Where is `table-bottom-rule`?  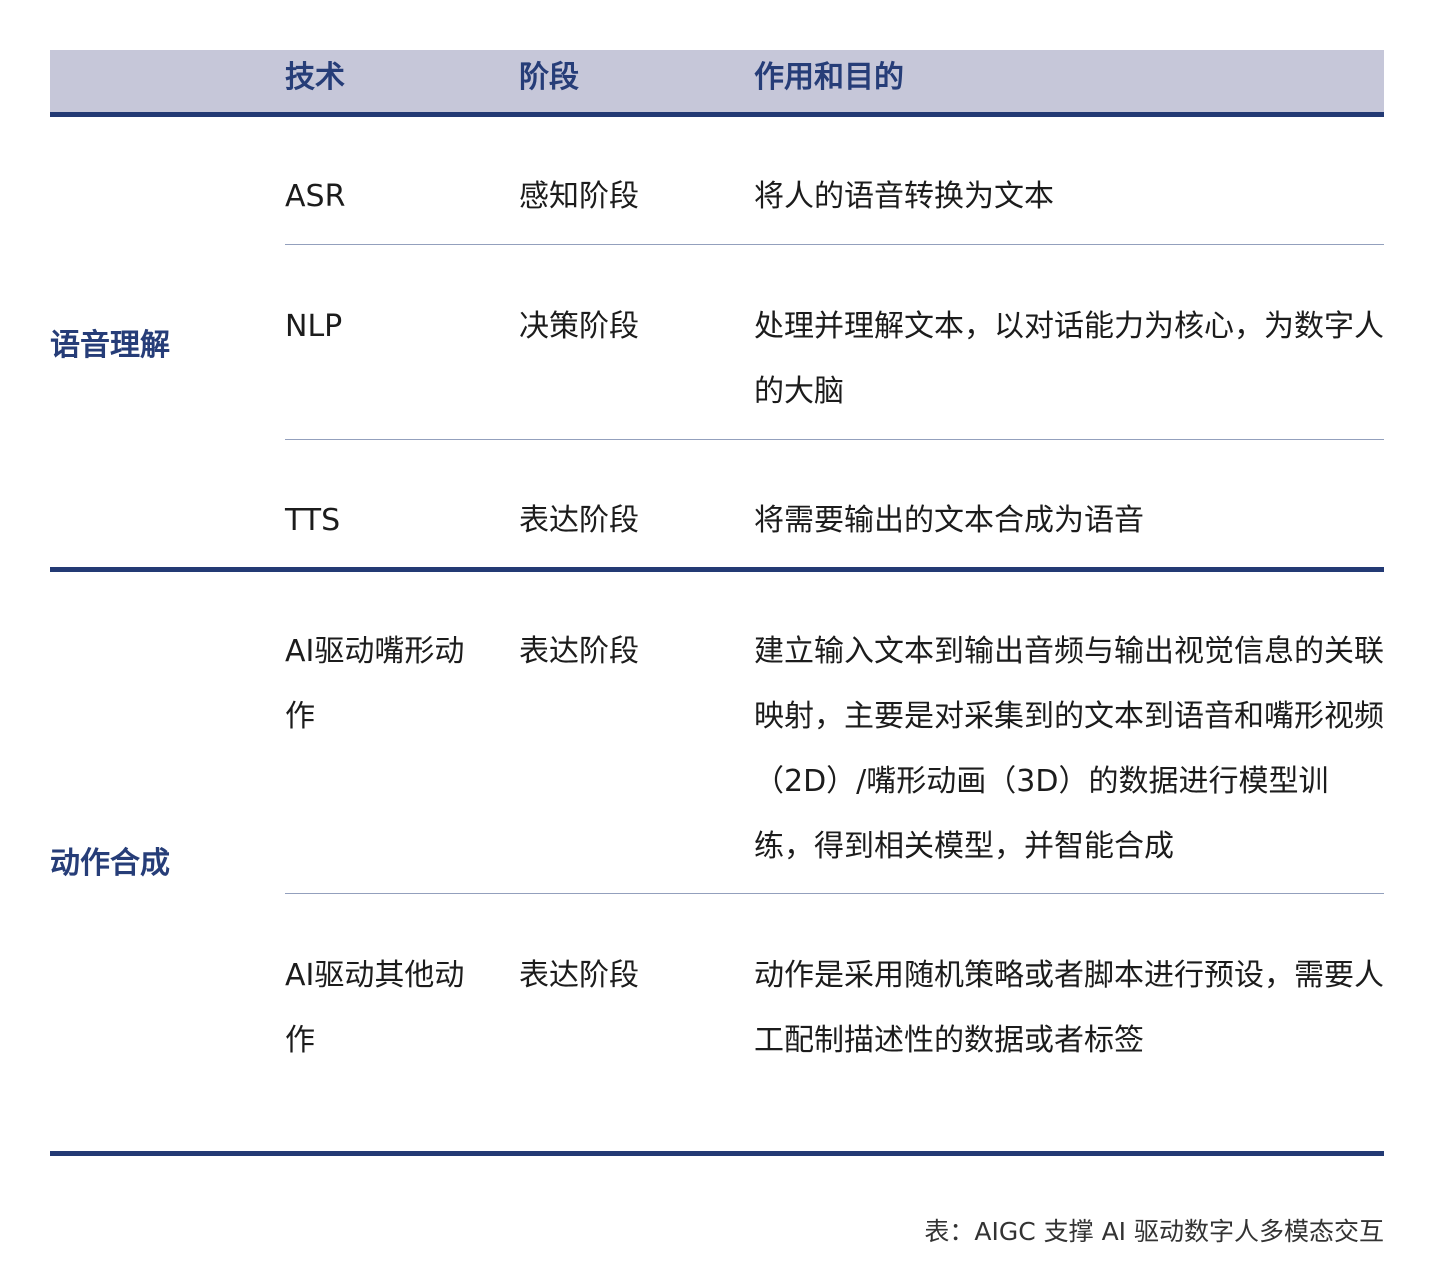
table-bottom-rule is located at coordinates (717, 1153).